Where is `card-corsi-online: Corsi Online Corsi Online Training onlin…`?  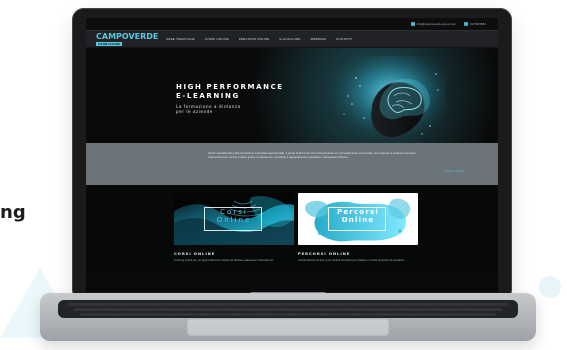 card-corsi-online: Corsi Online Corsi Online Training onlin… is located at coordinates (234, 232).